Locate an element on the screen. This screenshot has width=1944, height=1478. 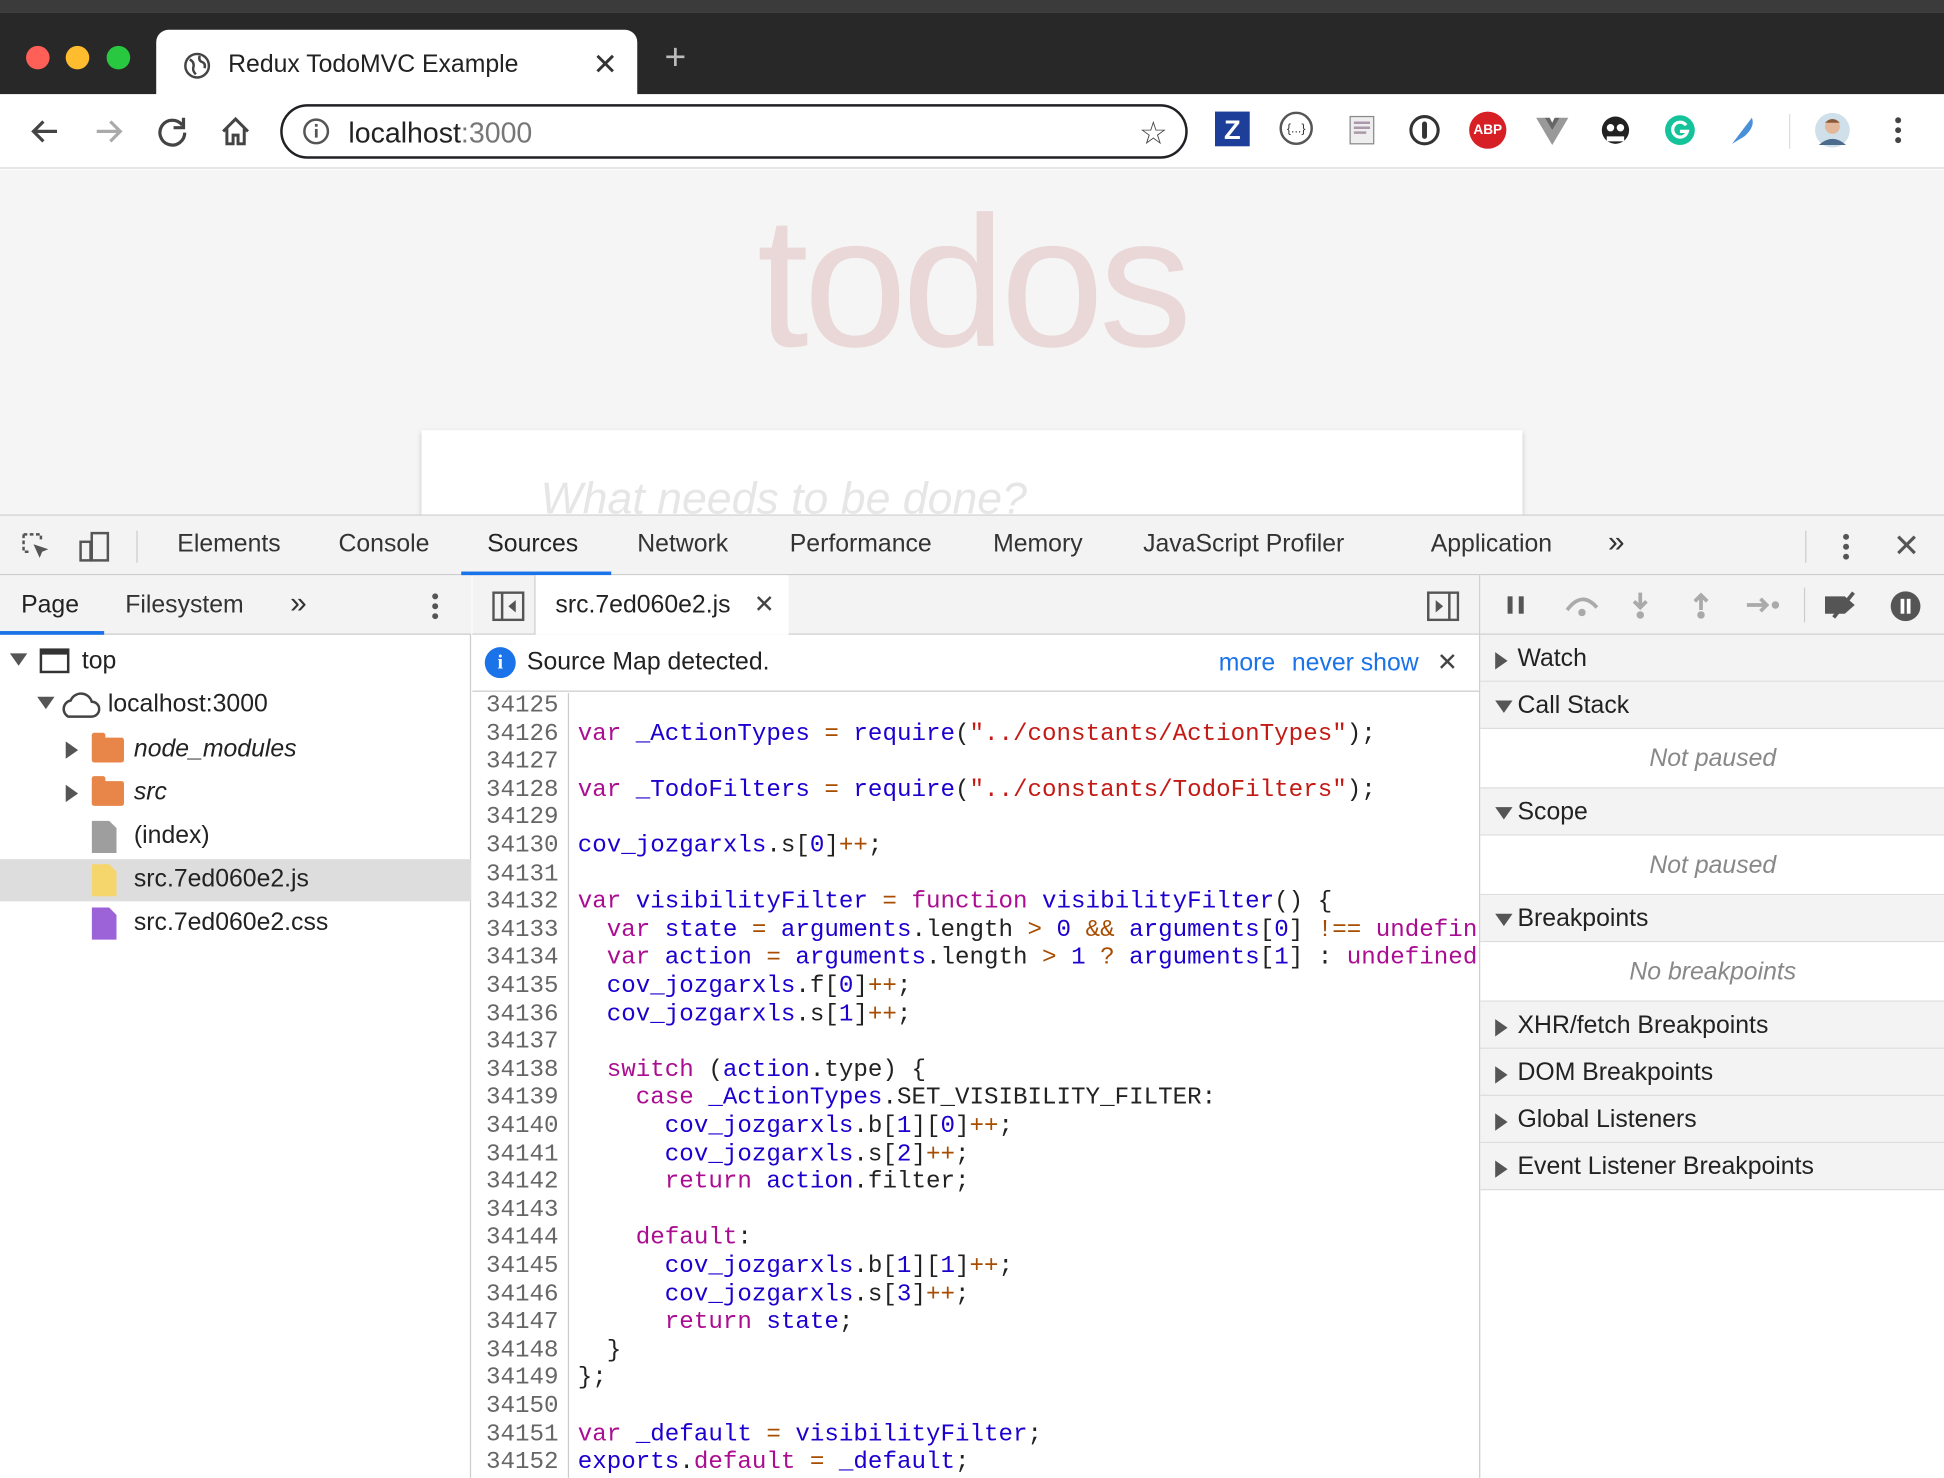
json-viewer-extension-icon: {...} is located at coordinates (1296, 128).